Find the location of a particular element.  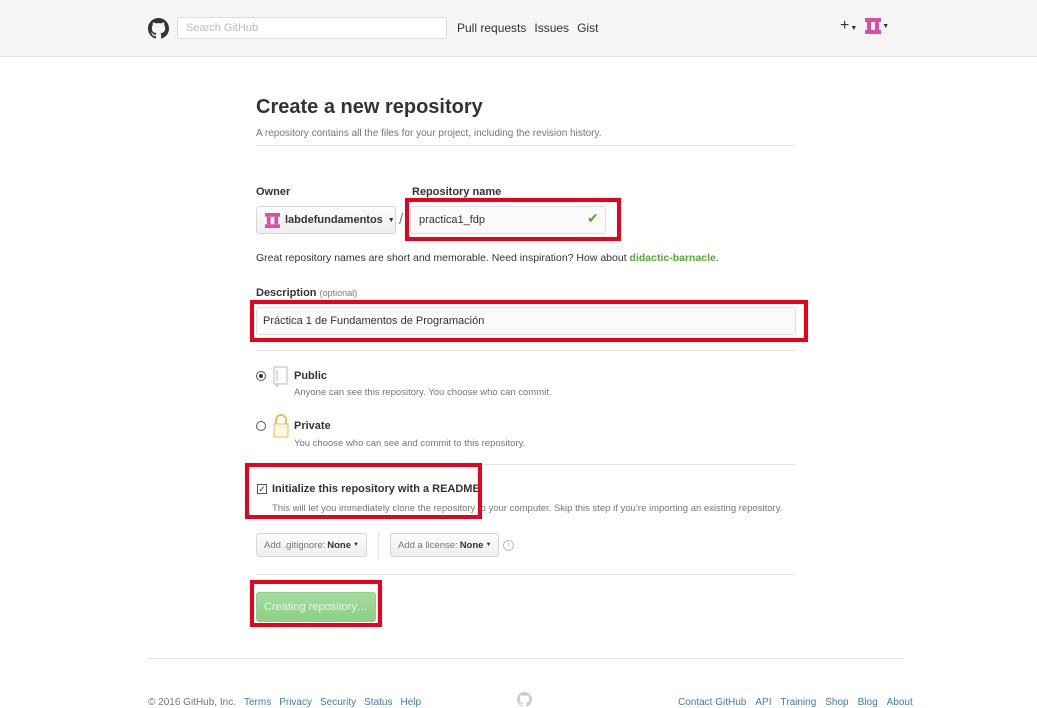

header-bar: Pull requests Issues Gist +▼ ▼ is located at coordinates (518, 28).